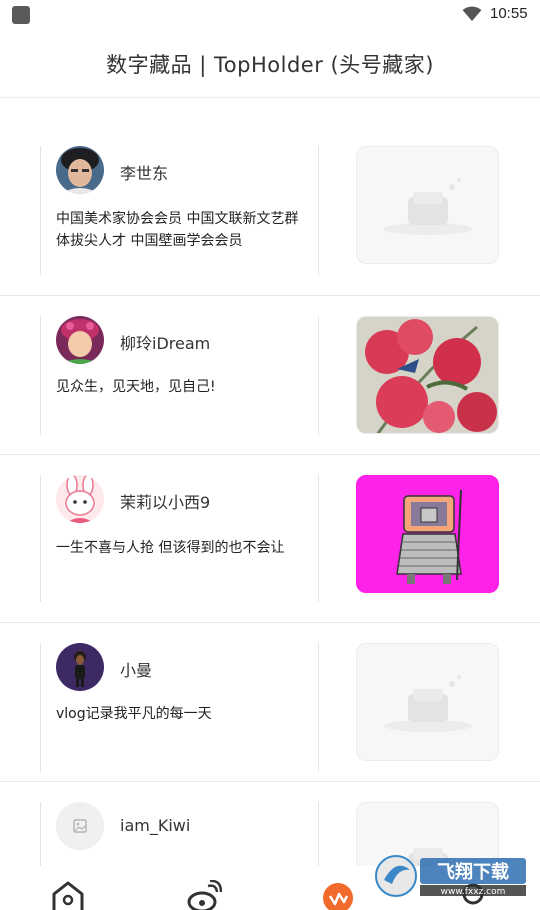 This screenshot has height=910, width=540. What do you see at coordinates (177, 230) in the screenshot?
I see `holder-bio: 中国美术家协会会员 中国文联新文艺群体拔尖人才 中国壁画学会会员` at bounding box center [177, 230].